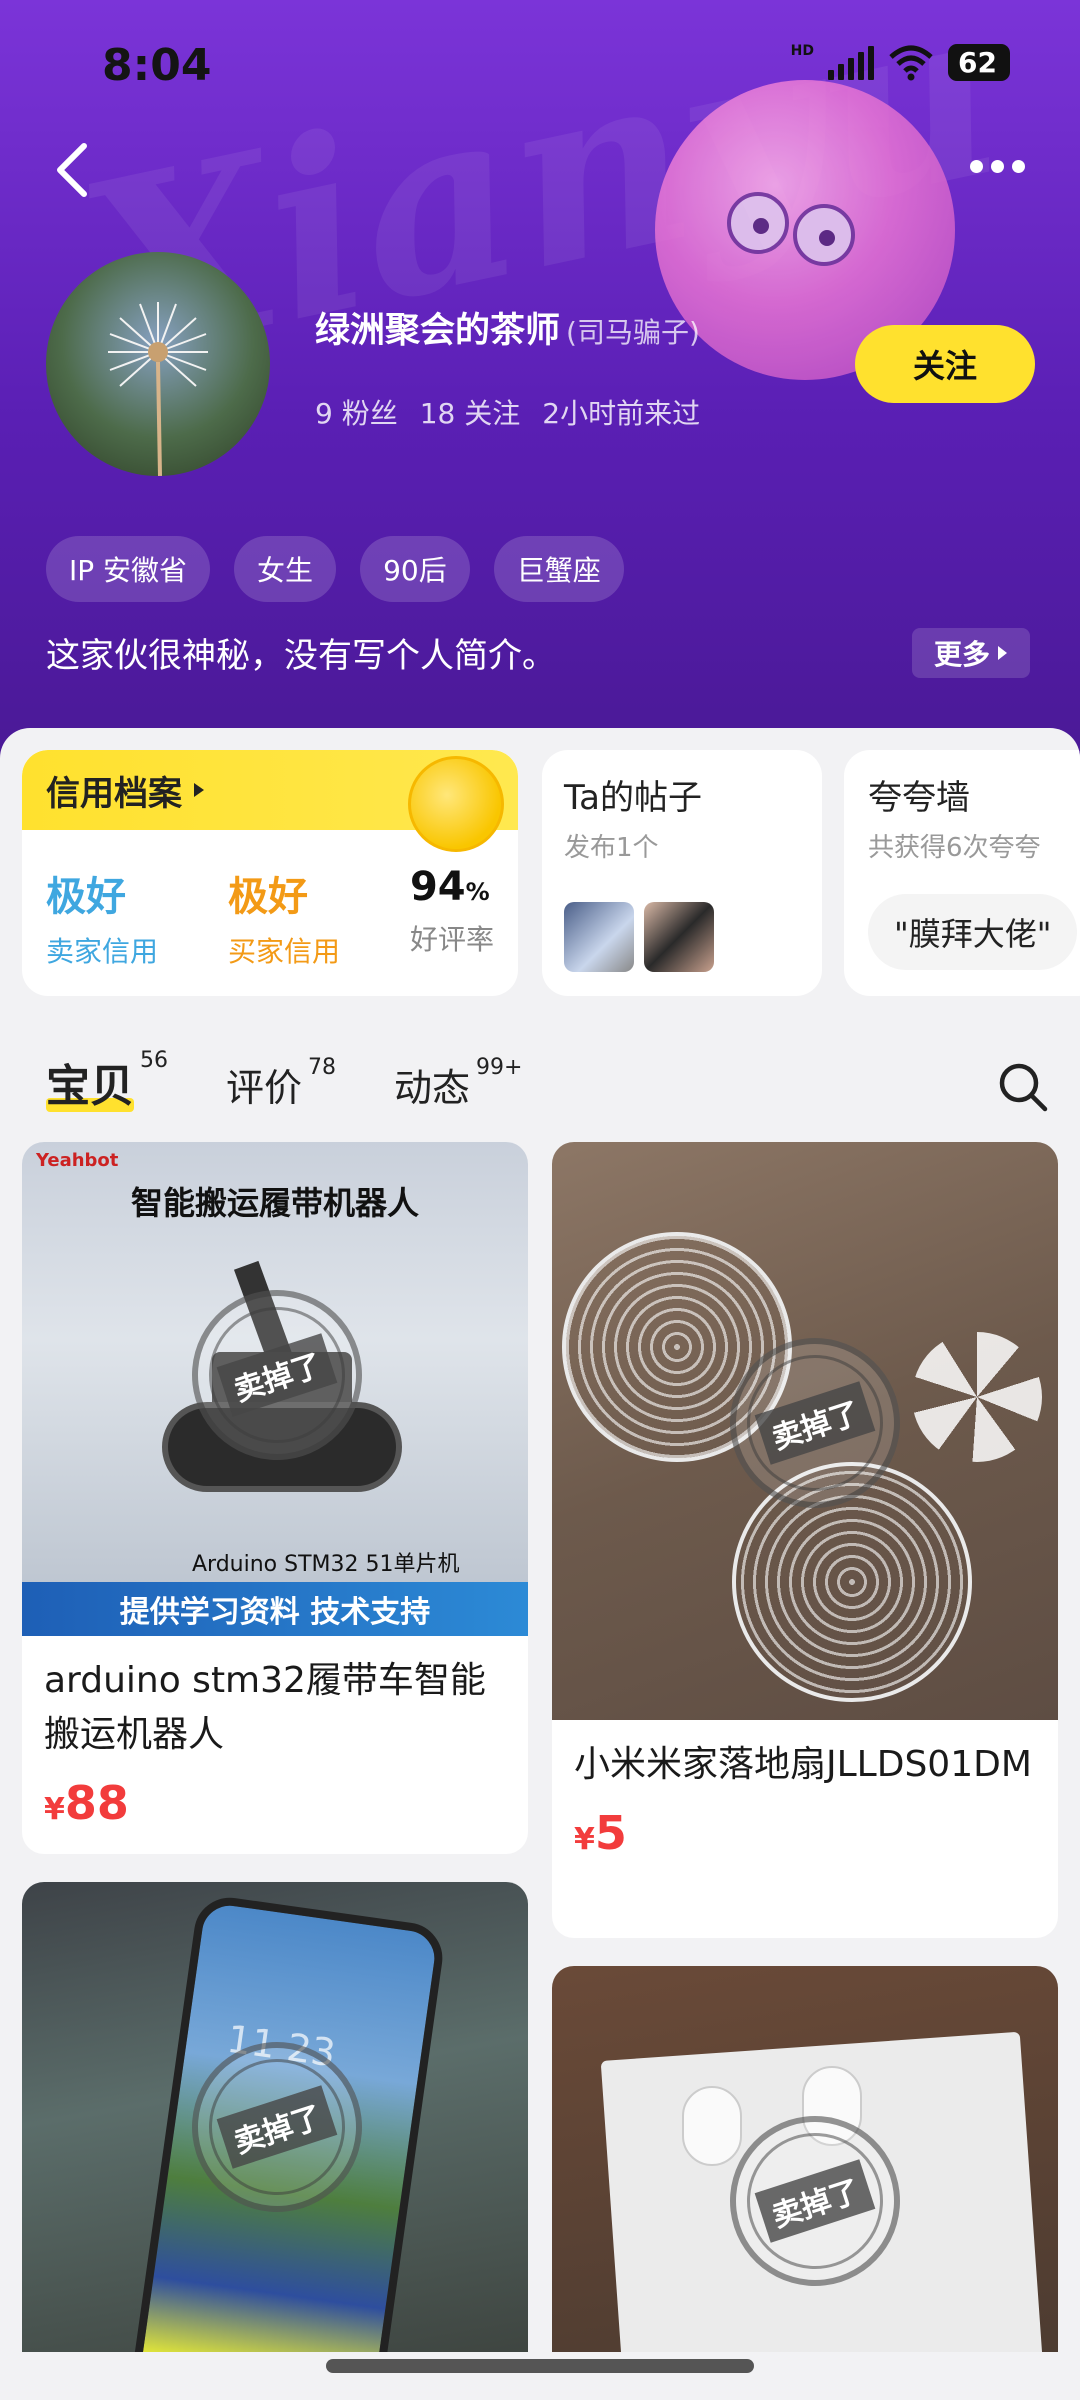 The width and height of the screenshot is (1080, 2400). What do you see at coordinates (961, 654) in the screenshot?
I see `more-bio-label: 更多` at bounding box center [961, 654].